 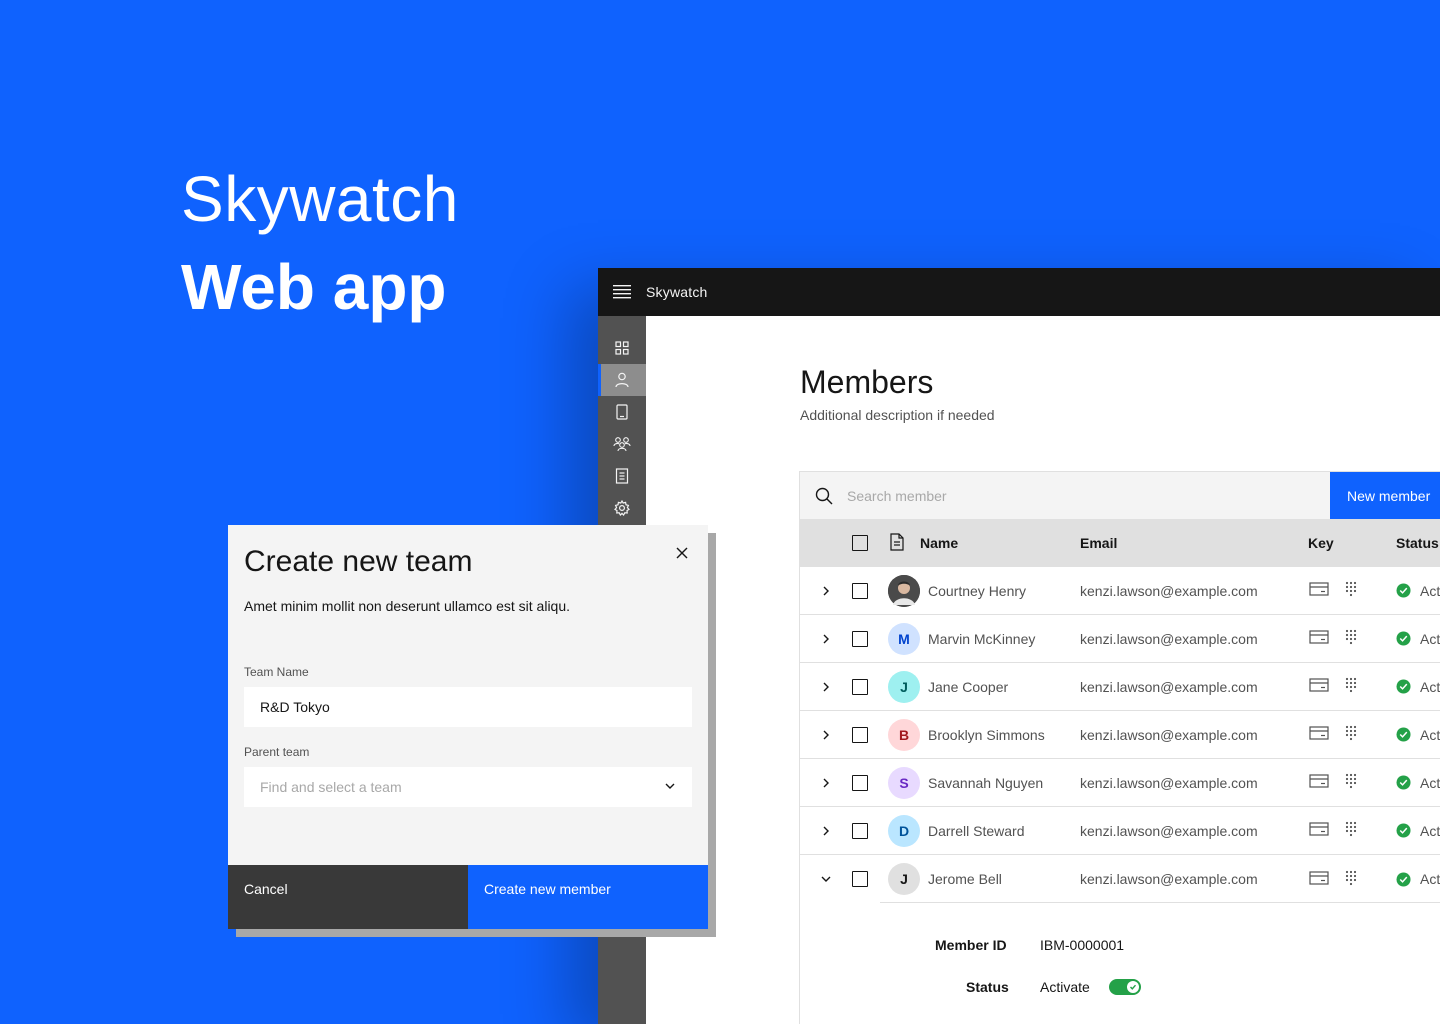 What do you see at coordinates (314, 287) in the screenshot?
I see `hero-title-line2: Web app` at bounding box center [314, 287].